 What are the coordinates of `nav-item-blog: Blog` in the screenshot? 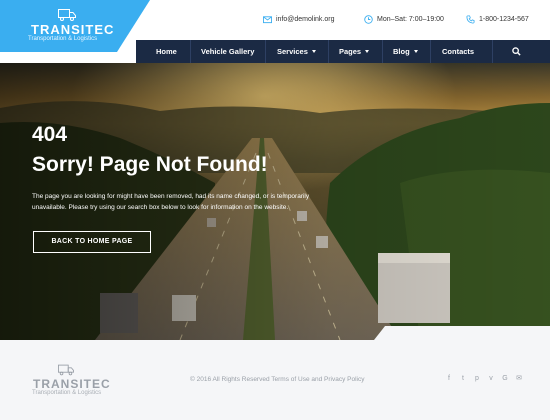 It's located at (405, 51).